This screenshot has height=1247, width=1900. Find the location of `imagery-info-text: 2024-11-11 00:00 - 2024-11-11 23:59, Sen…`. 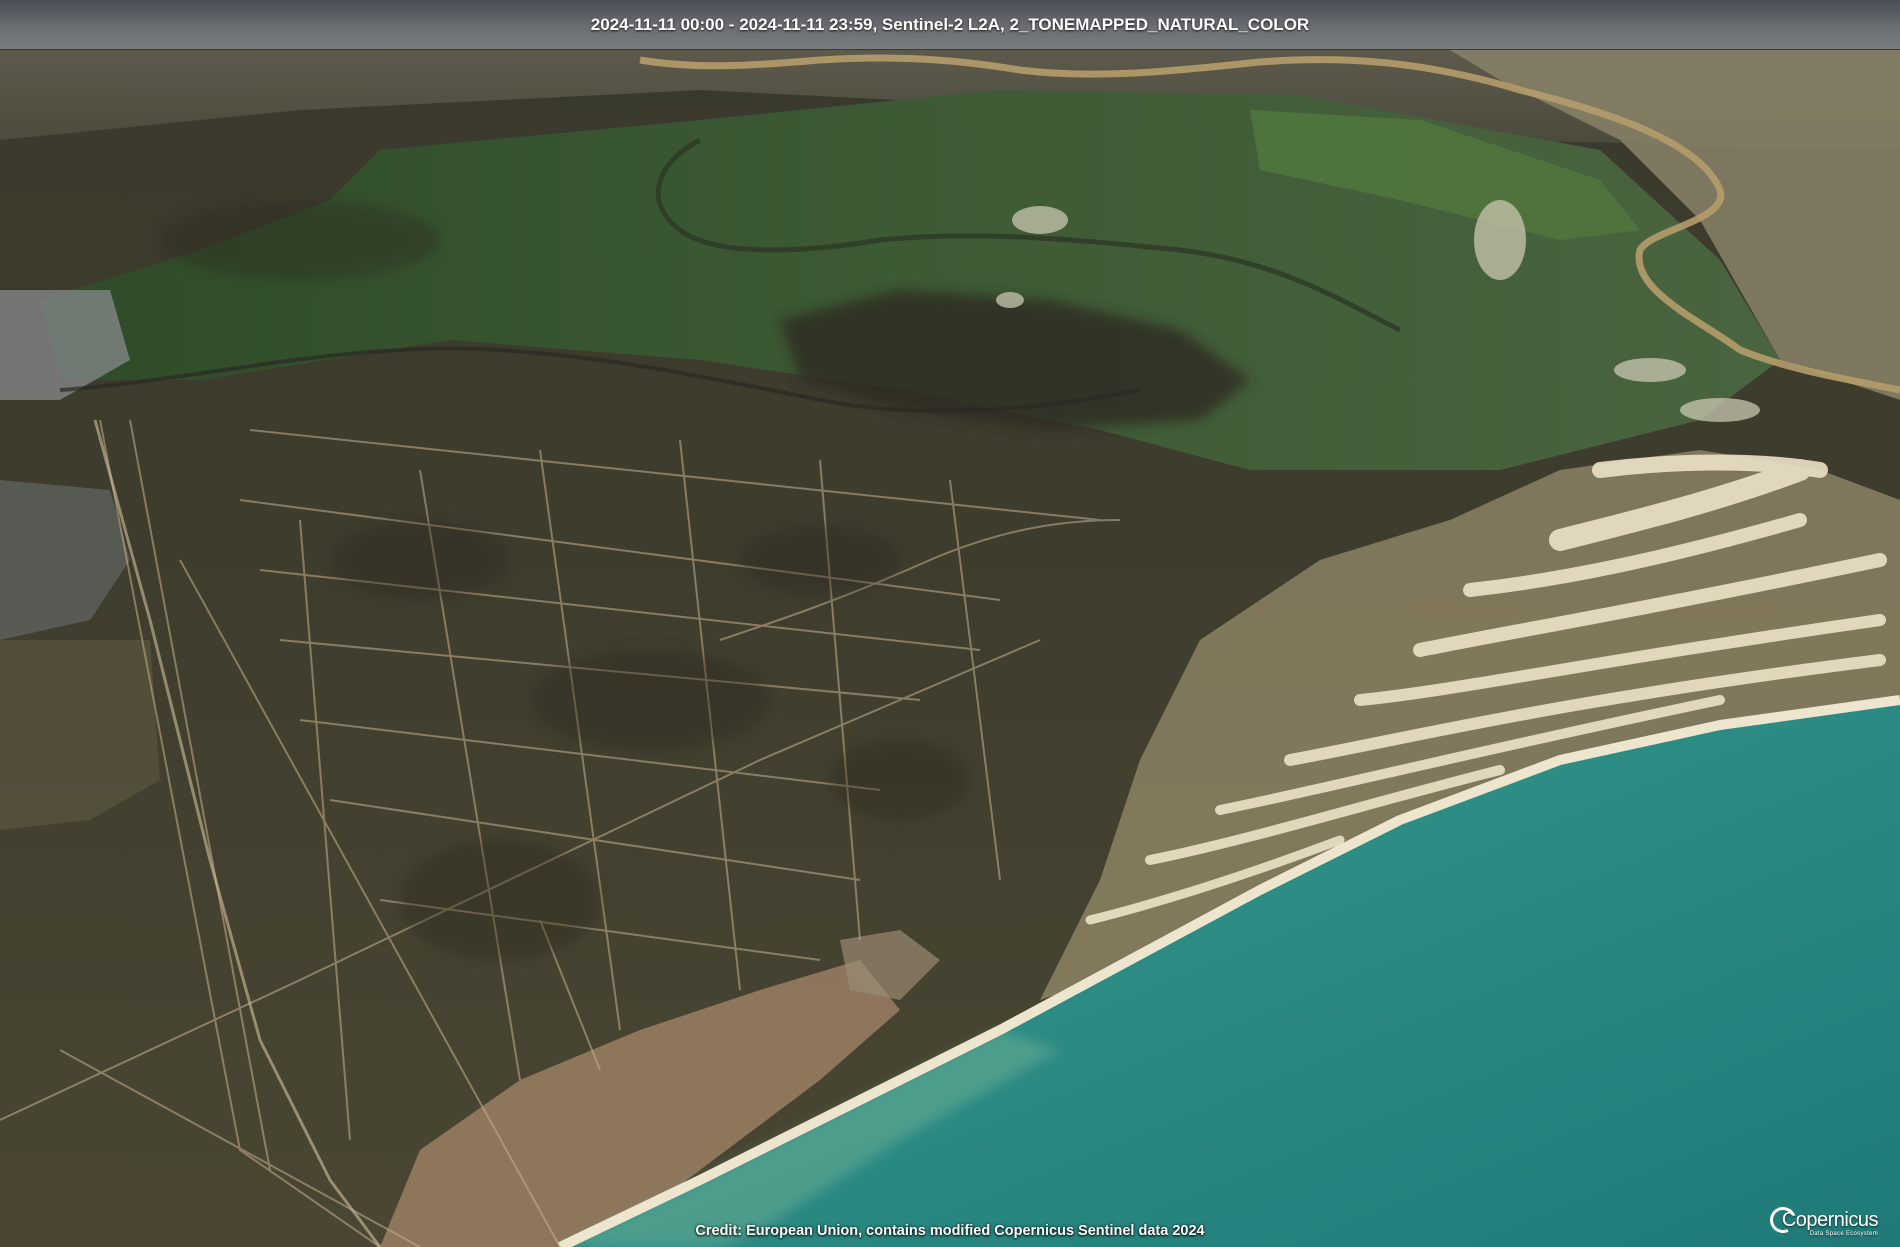

imagery-info-text: 2024-11-11 00:00 - 2024-11-11 23:59, Sen… is located at coordinates (950, 24).